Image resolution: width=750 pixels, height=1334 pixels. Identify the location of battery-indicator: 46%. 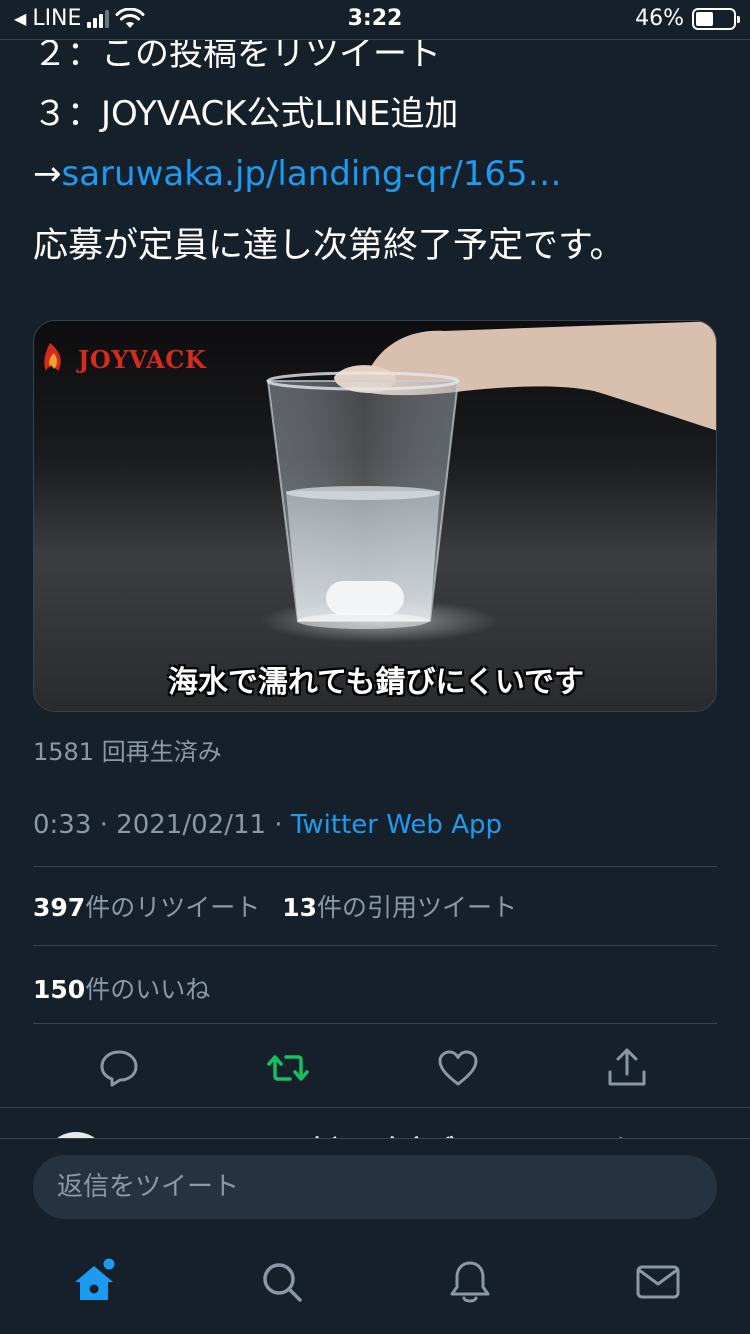
(687, 18).